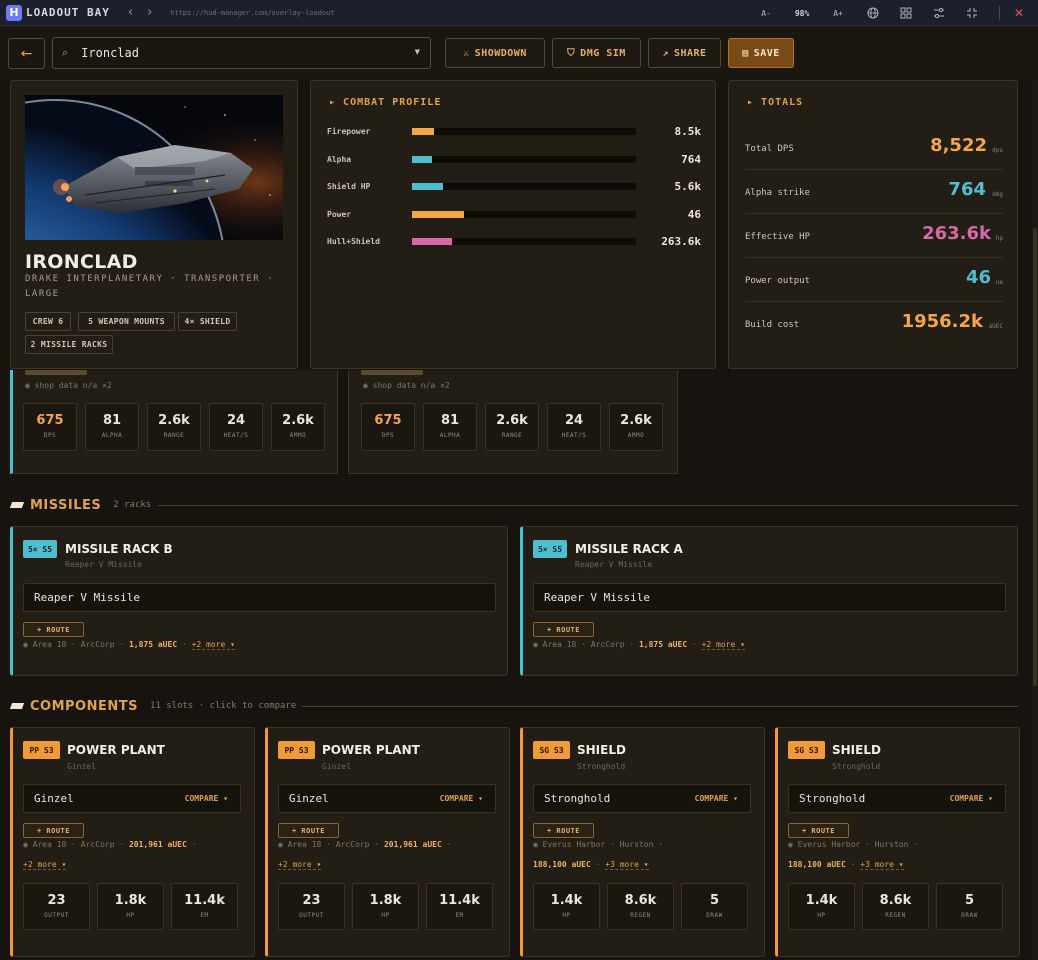  Describe the element at coordinates (1019, 13) in the screenshot. I see `close-icon: ✕` at that location.